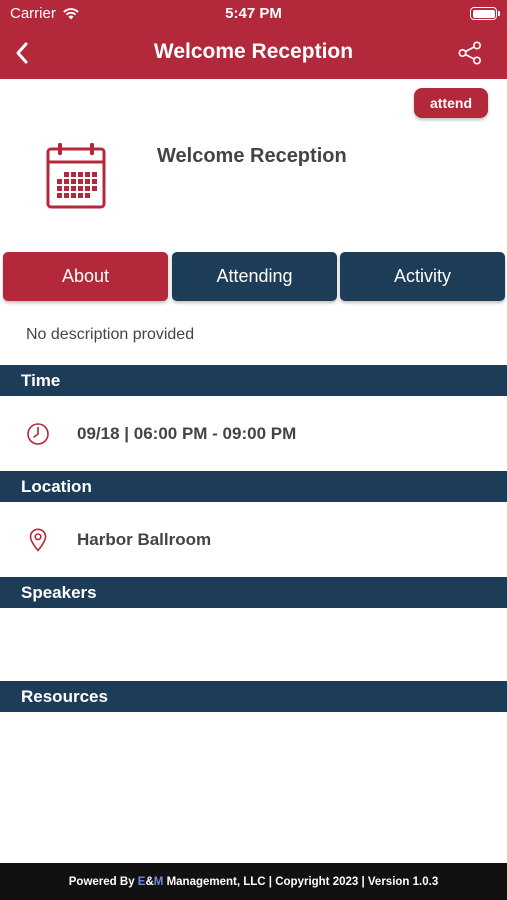  I want to click on footer-brand-m: M, so click(158, 881).